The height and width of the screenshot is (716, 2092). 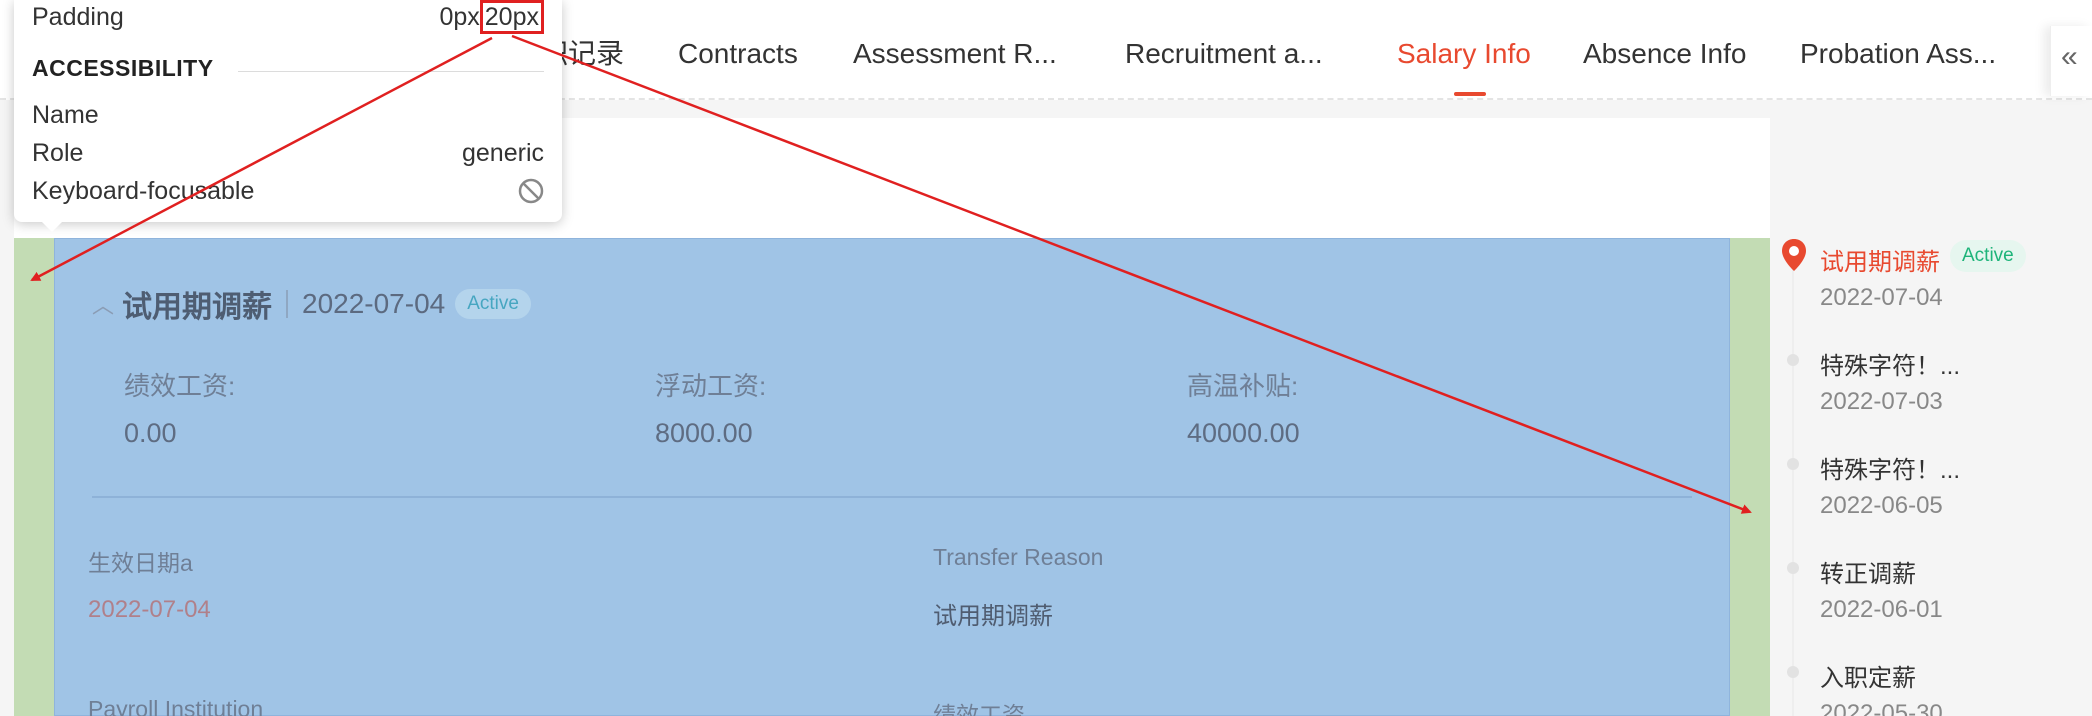 I want to click on tab-contracts: Contracts, so click(x=738, y=54).